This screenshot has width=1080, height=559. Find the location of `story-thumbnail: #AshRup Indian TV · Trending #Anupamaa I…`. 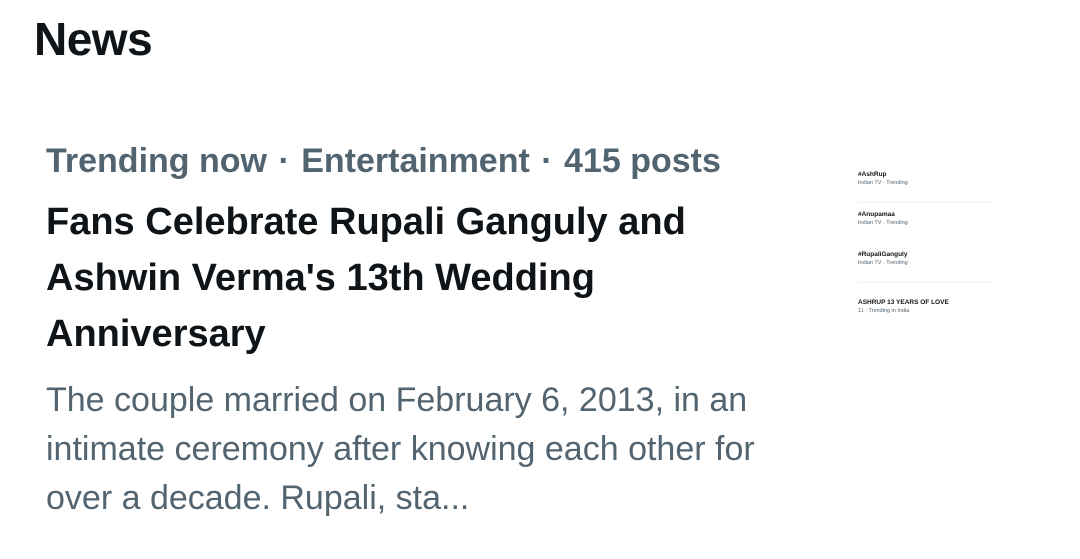

story-thumbnail: #AshRup Indian TV · Trending #Anupamaa I… is located at coordinates (923, 246).